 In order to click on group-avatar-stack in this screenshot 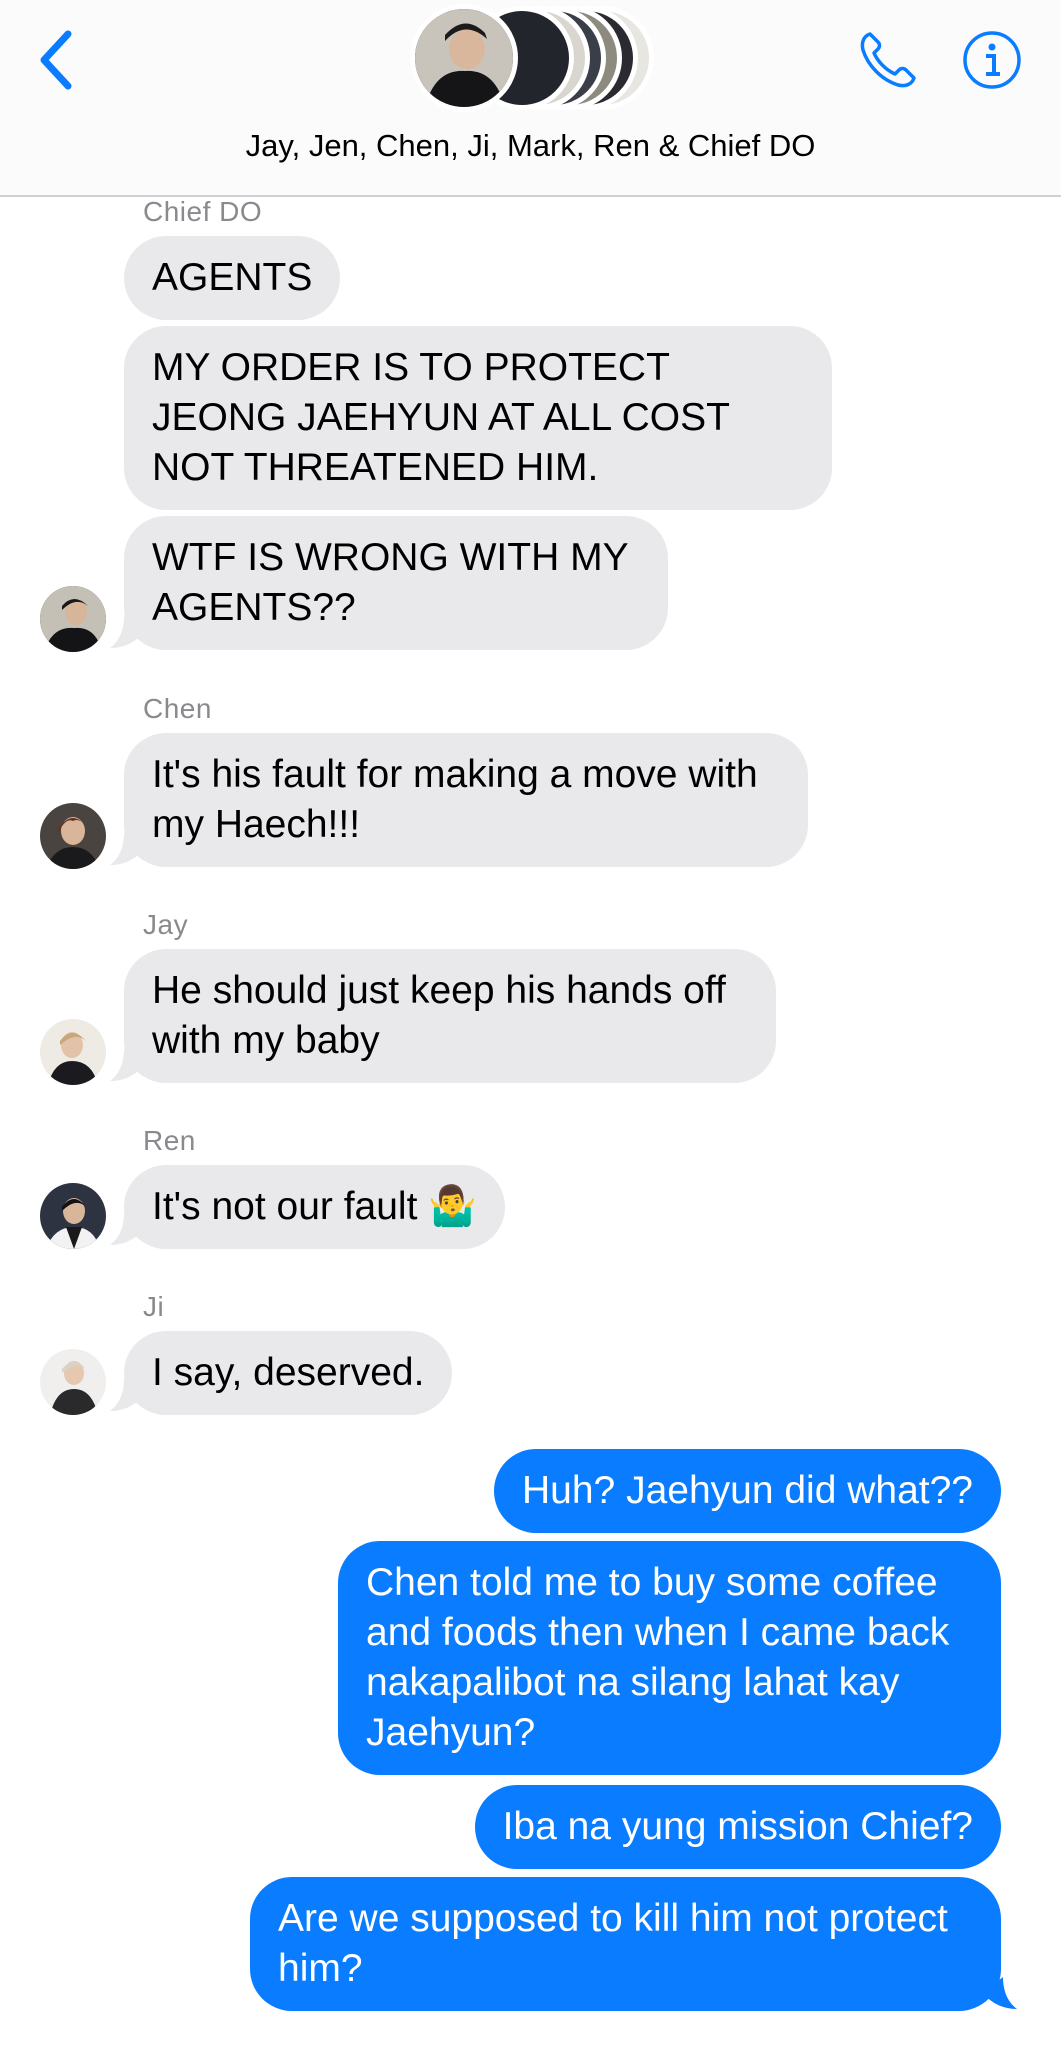, I will do `click(535, 60)`.